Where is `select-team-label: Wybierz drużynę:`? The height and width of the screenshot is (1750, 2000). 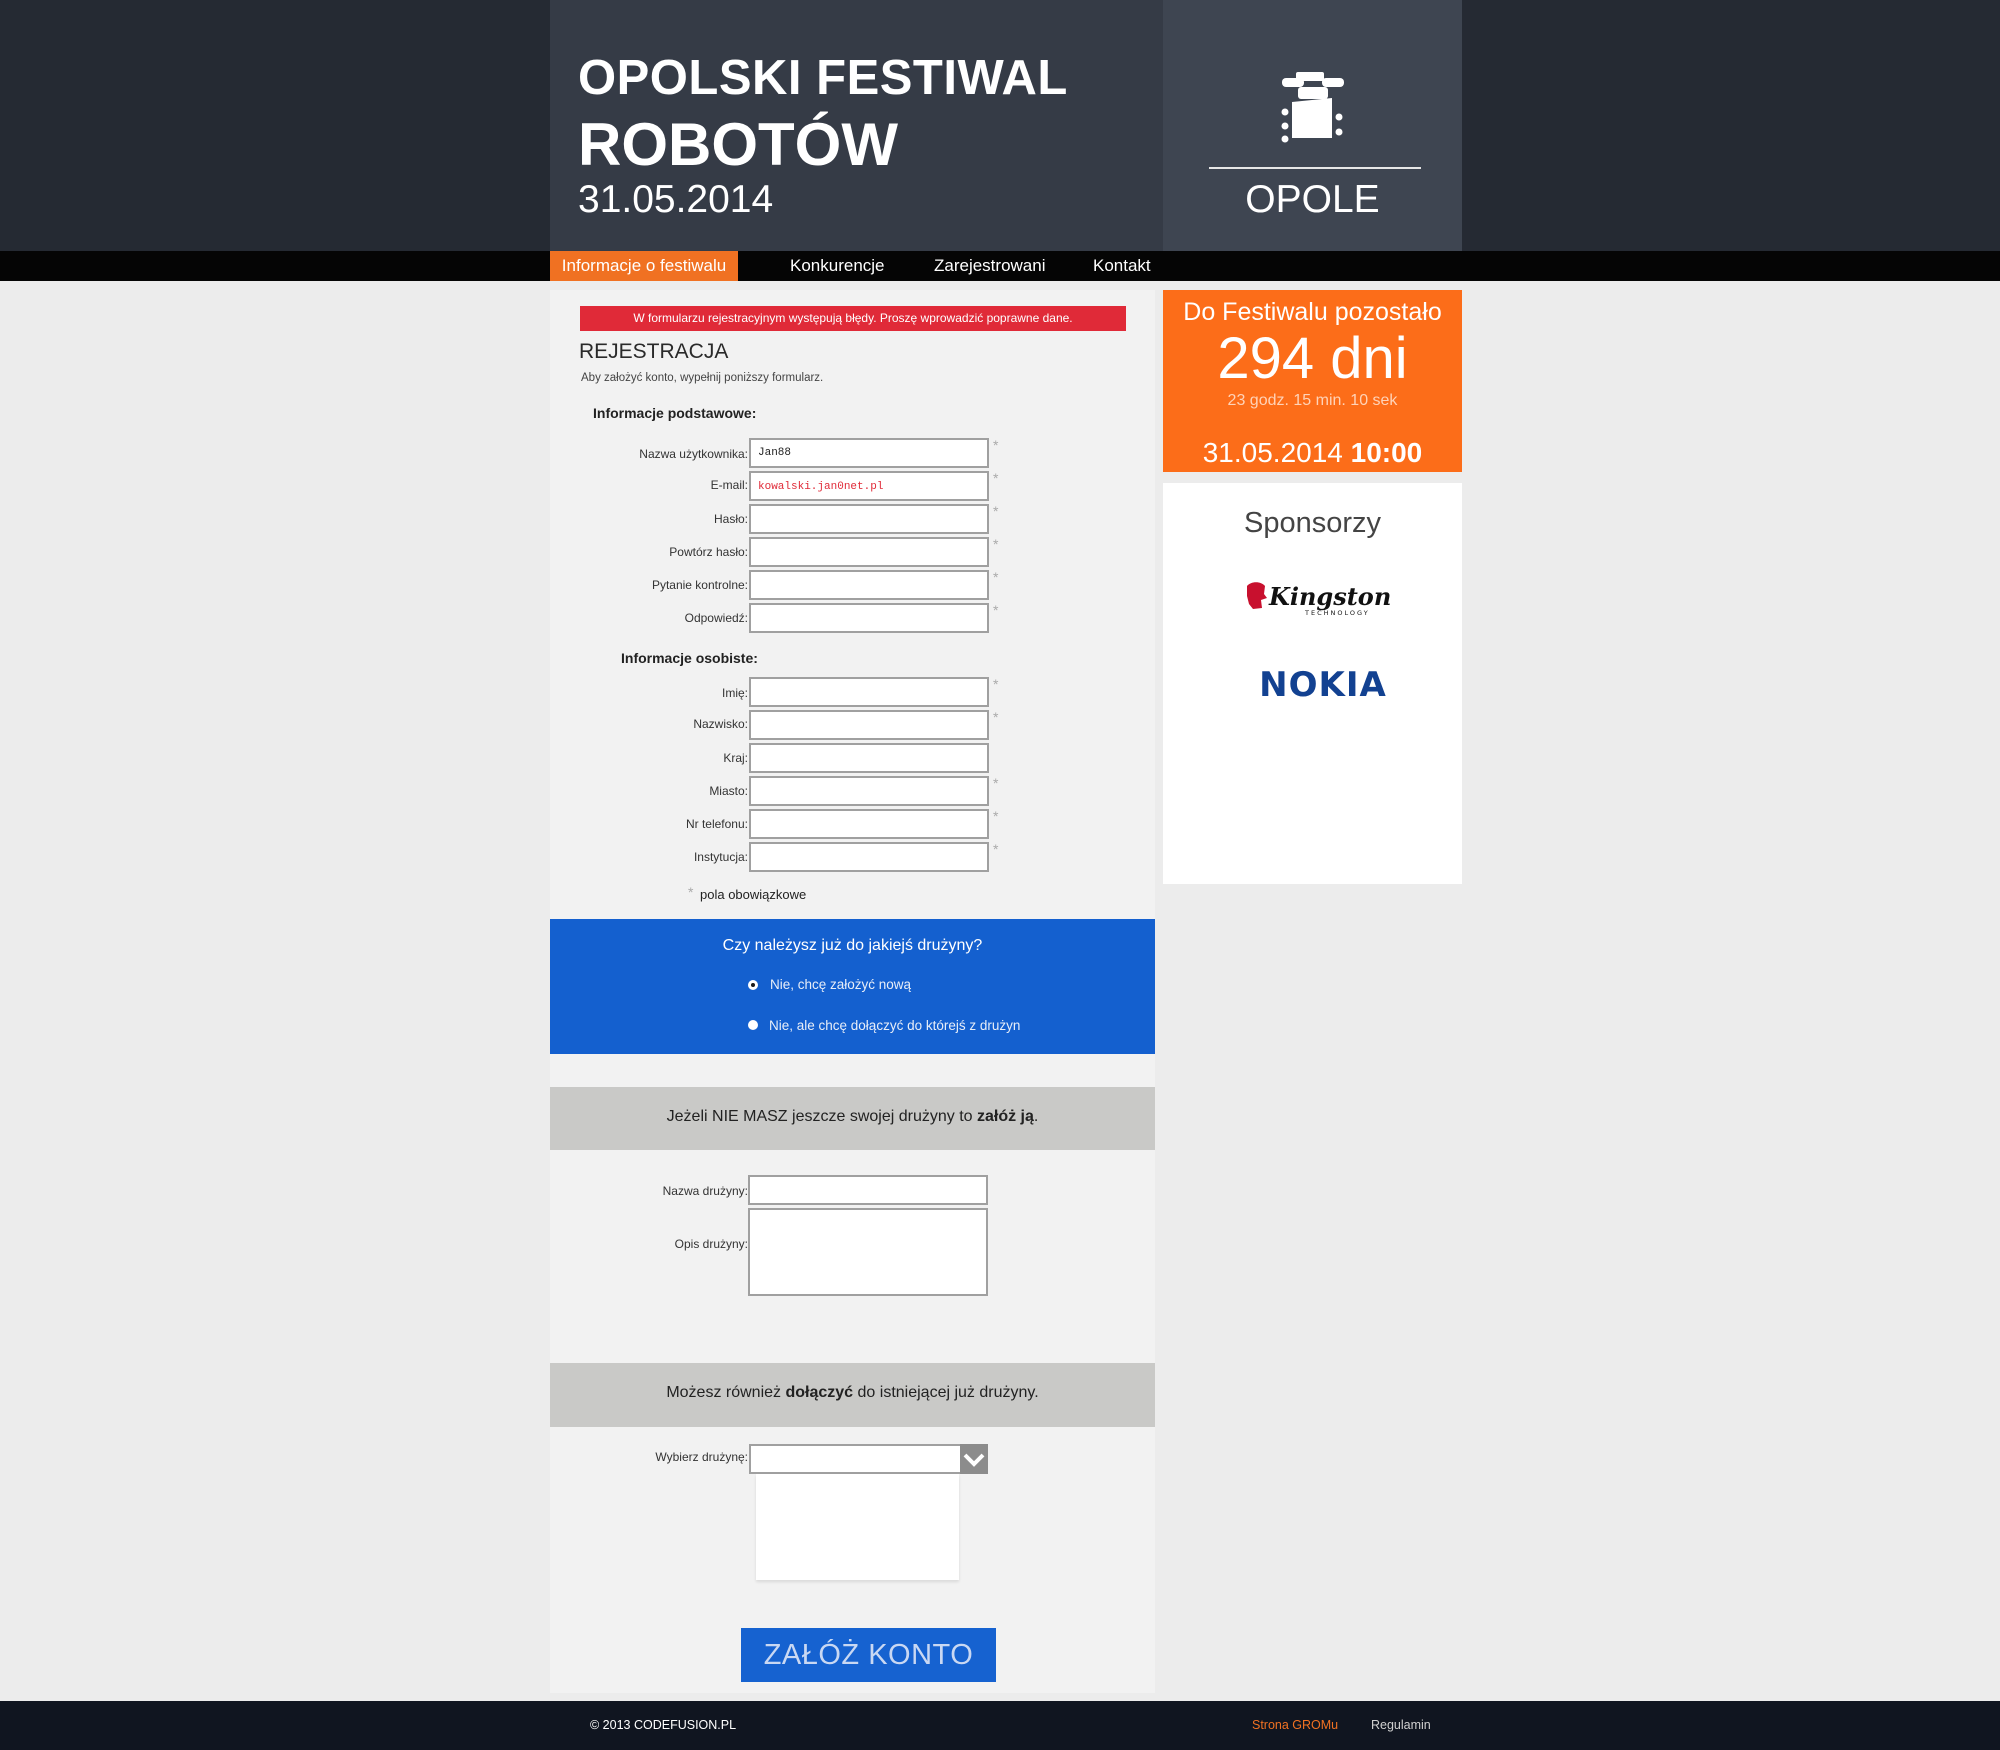 select-team-label: Wybierz drużynę: is located at coordinates (701, 1457).